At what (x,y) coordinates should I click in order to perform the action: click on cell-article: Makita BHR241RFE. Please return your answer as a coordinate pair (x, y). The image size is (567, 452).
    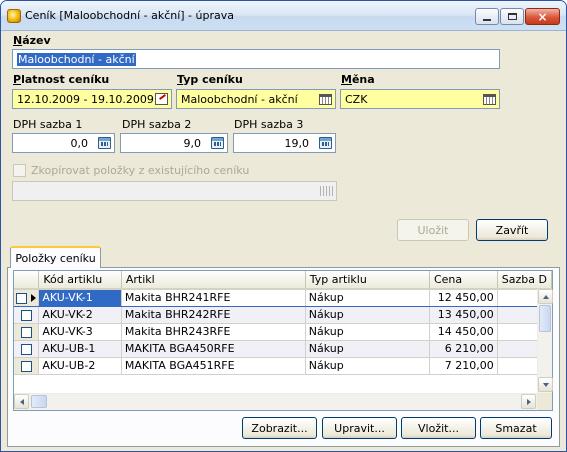
    Looking at the image, I should click on (213, 298).